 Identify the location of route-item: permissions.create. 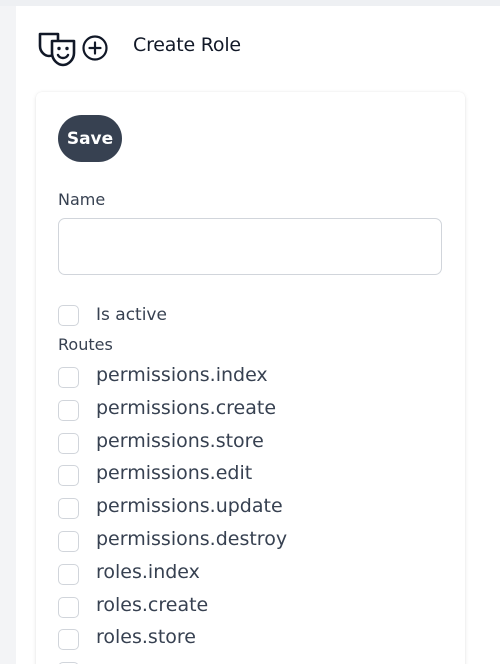
(258, 413).